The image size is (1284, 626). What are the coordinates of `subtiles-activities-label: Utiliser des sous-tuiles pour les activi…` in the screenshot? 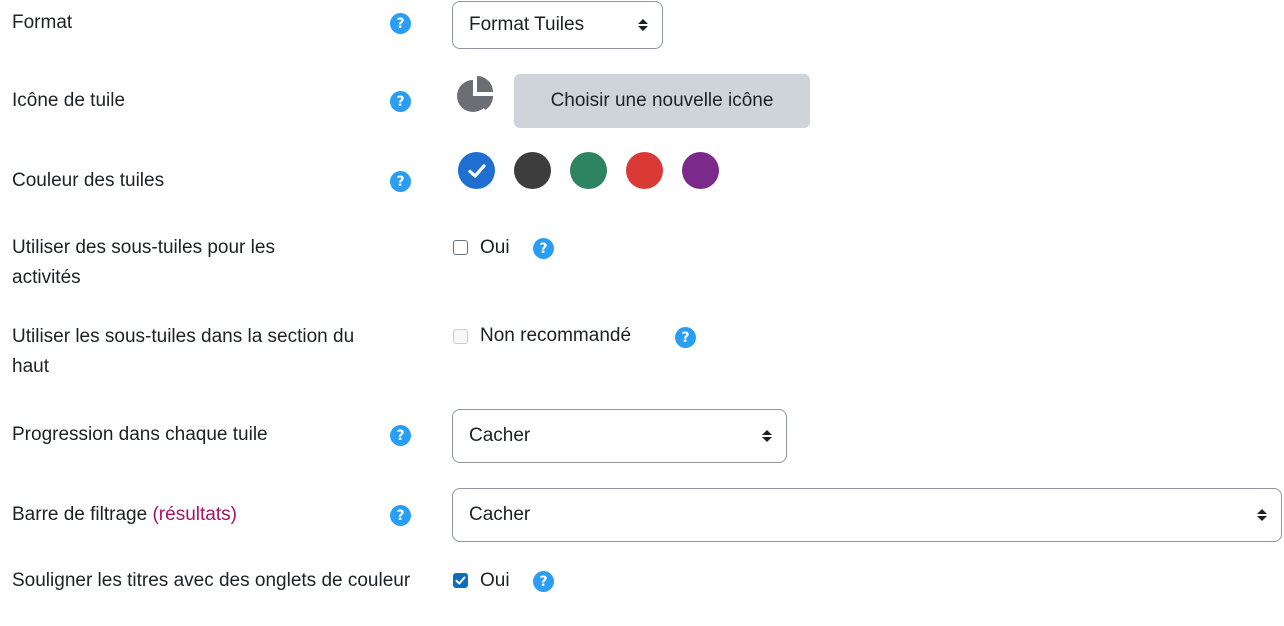 It's located at (143, 262).